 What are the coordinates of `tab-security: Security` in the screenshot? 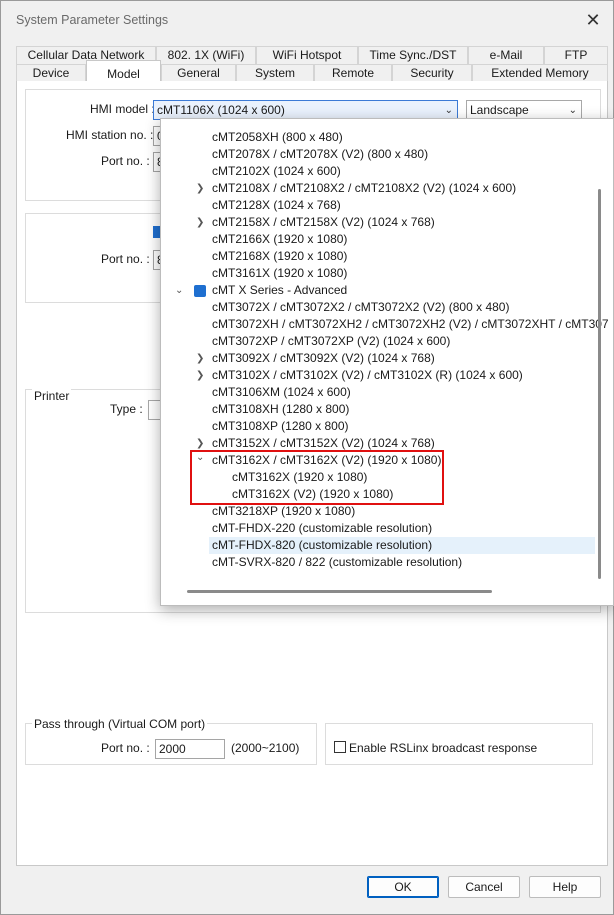 It's located at (432, 73).